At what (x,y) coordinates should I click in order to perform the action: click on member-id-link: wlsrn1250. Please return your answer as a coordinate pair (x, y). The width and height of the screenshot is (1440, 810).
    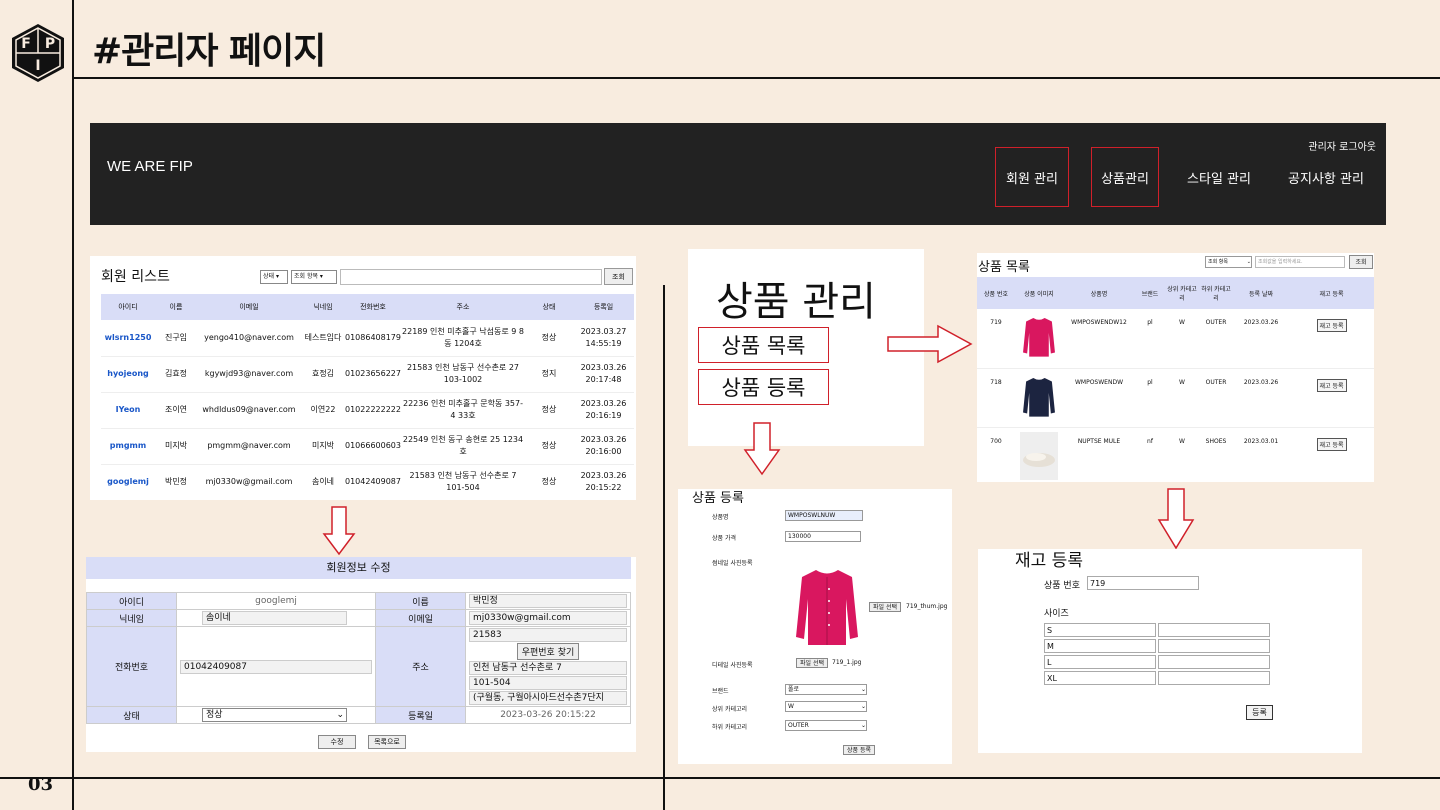
    Looking at the image, I should click on (128, 338).